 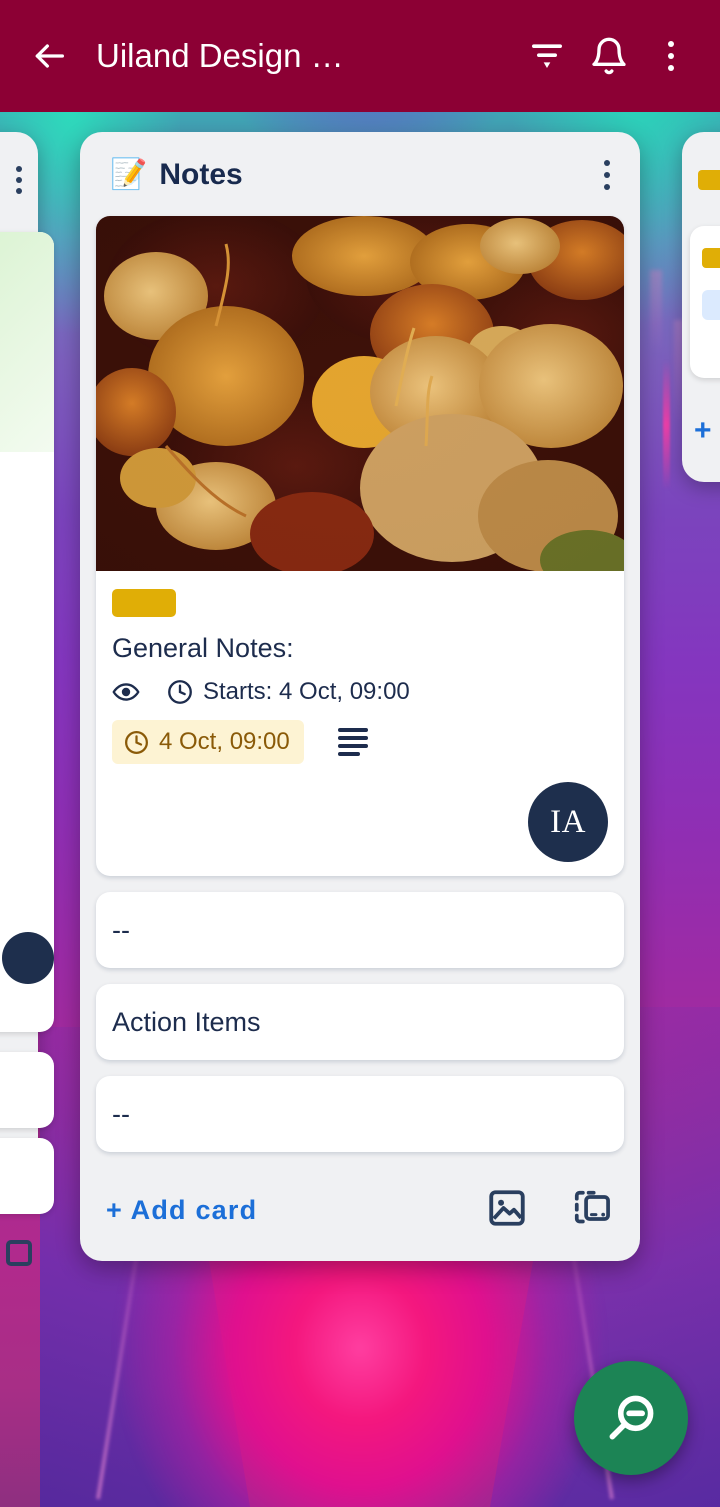 I want to click on zoom-out-fab, so click(x=631, y=1418).